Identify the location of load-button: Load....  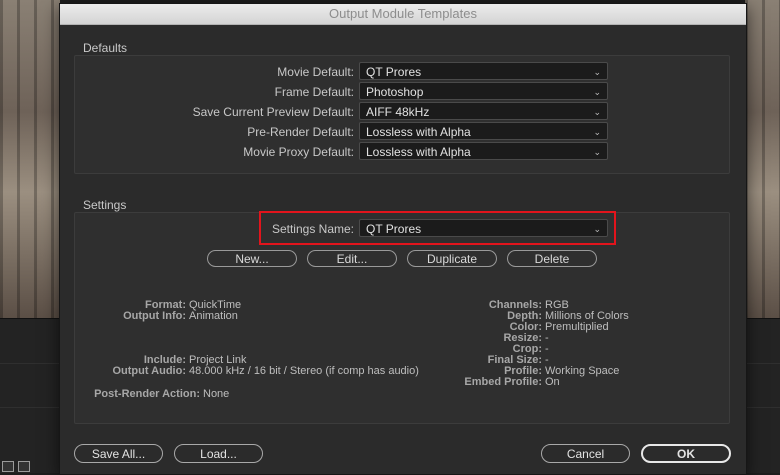
(218, 453).